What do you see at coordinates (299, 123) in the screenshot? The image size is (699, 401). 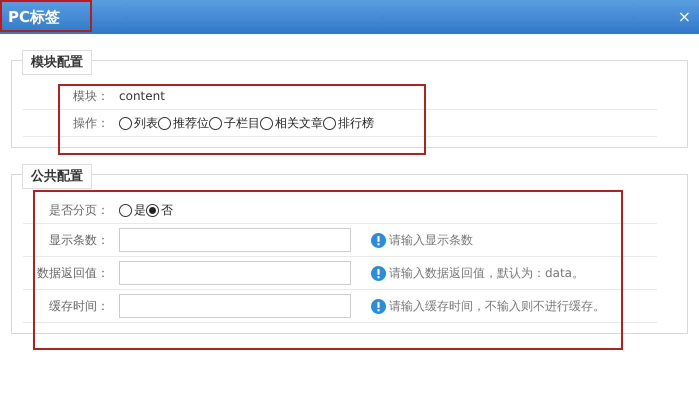 I see `radio-label: 相关文章` at bounding box center [299, 123].